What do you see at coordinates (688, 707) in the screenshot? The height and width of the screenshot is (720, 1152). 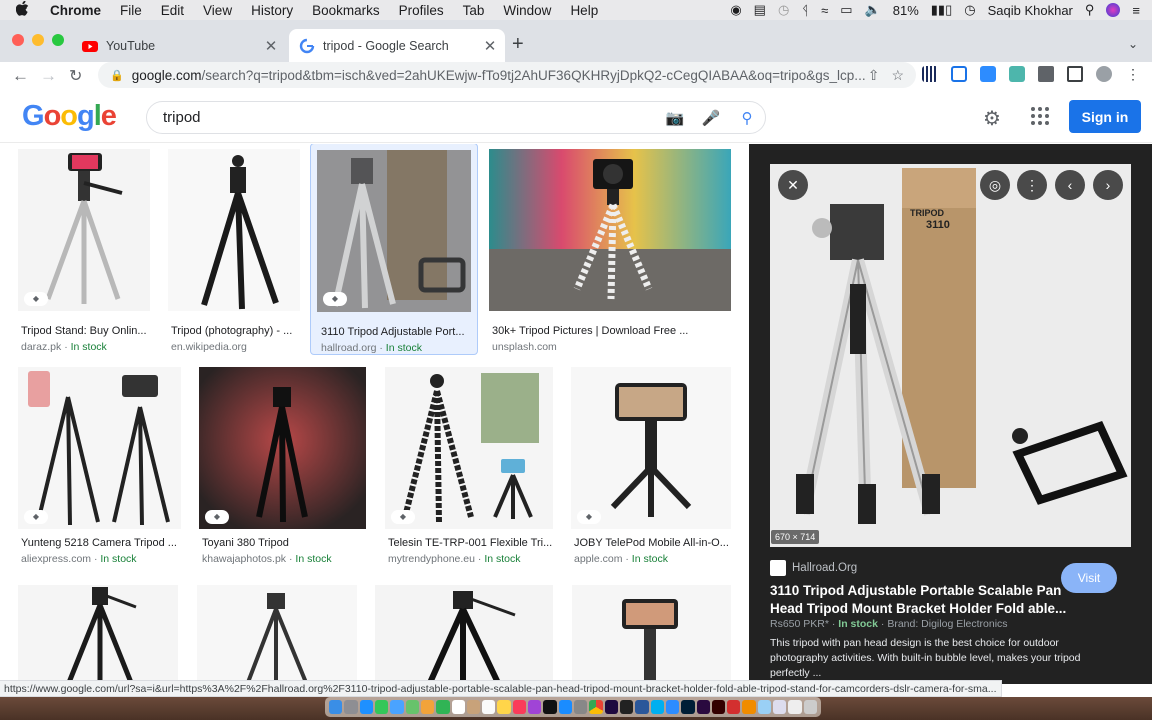 I see `photoshop-icon` at bounding box center [688, 707].